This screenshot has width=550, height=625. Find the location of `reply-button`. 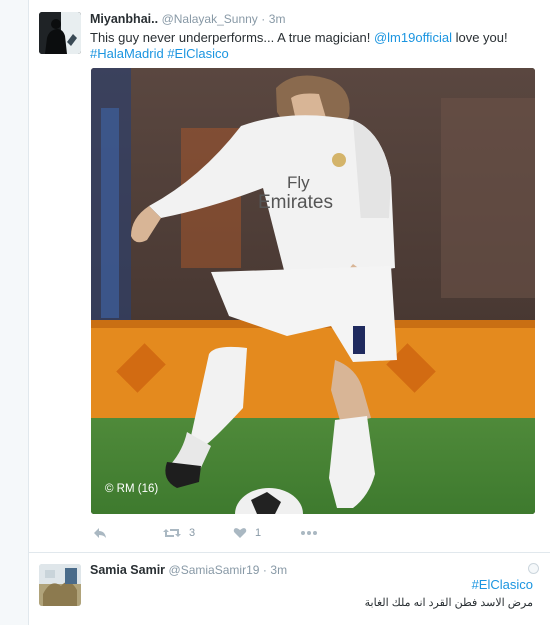

reply-button is located at coordinates (100, 533).